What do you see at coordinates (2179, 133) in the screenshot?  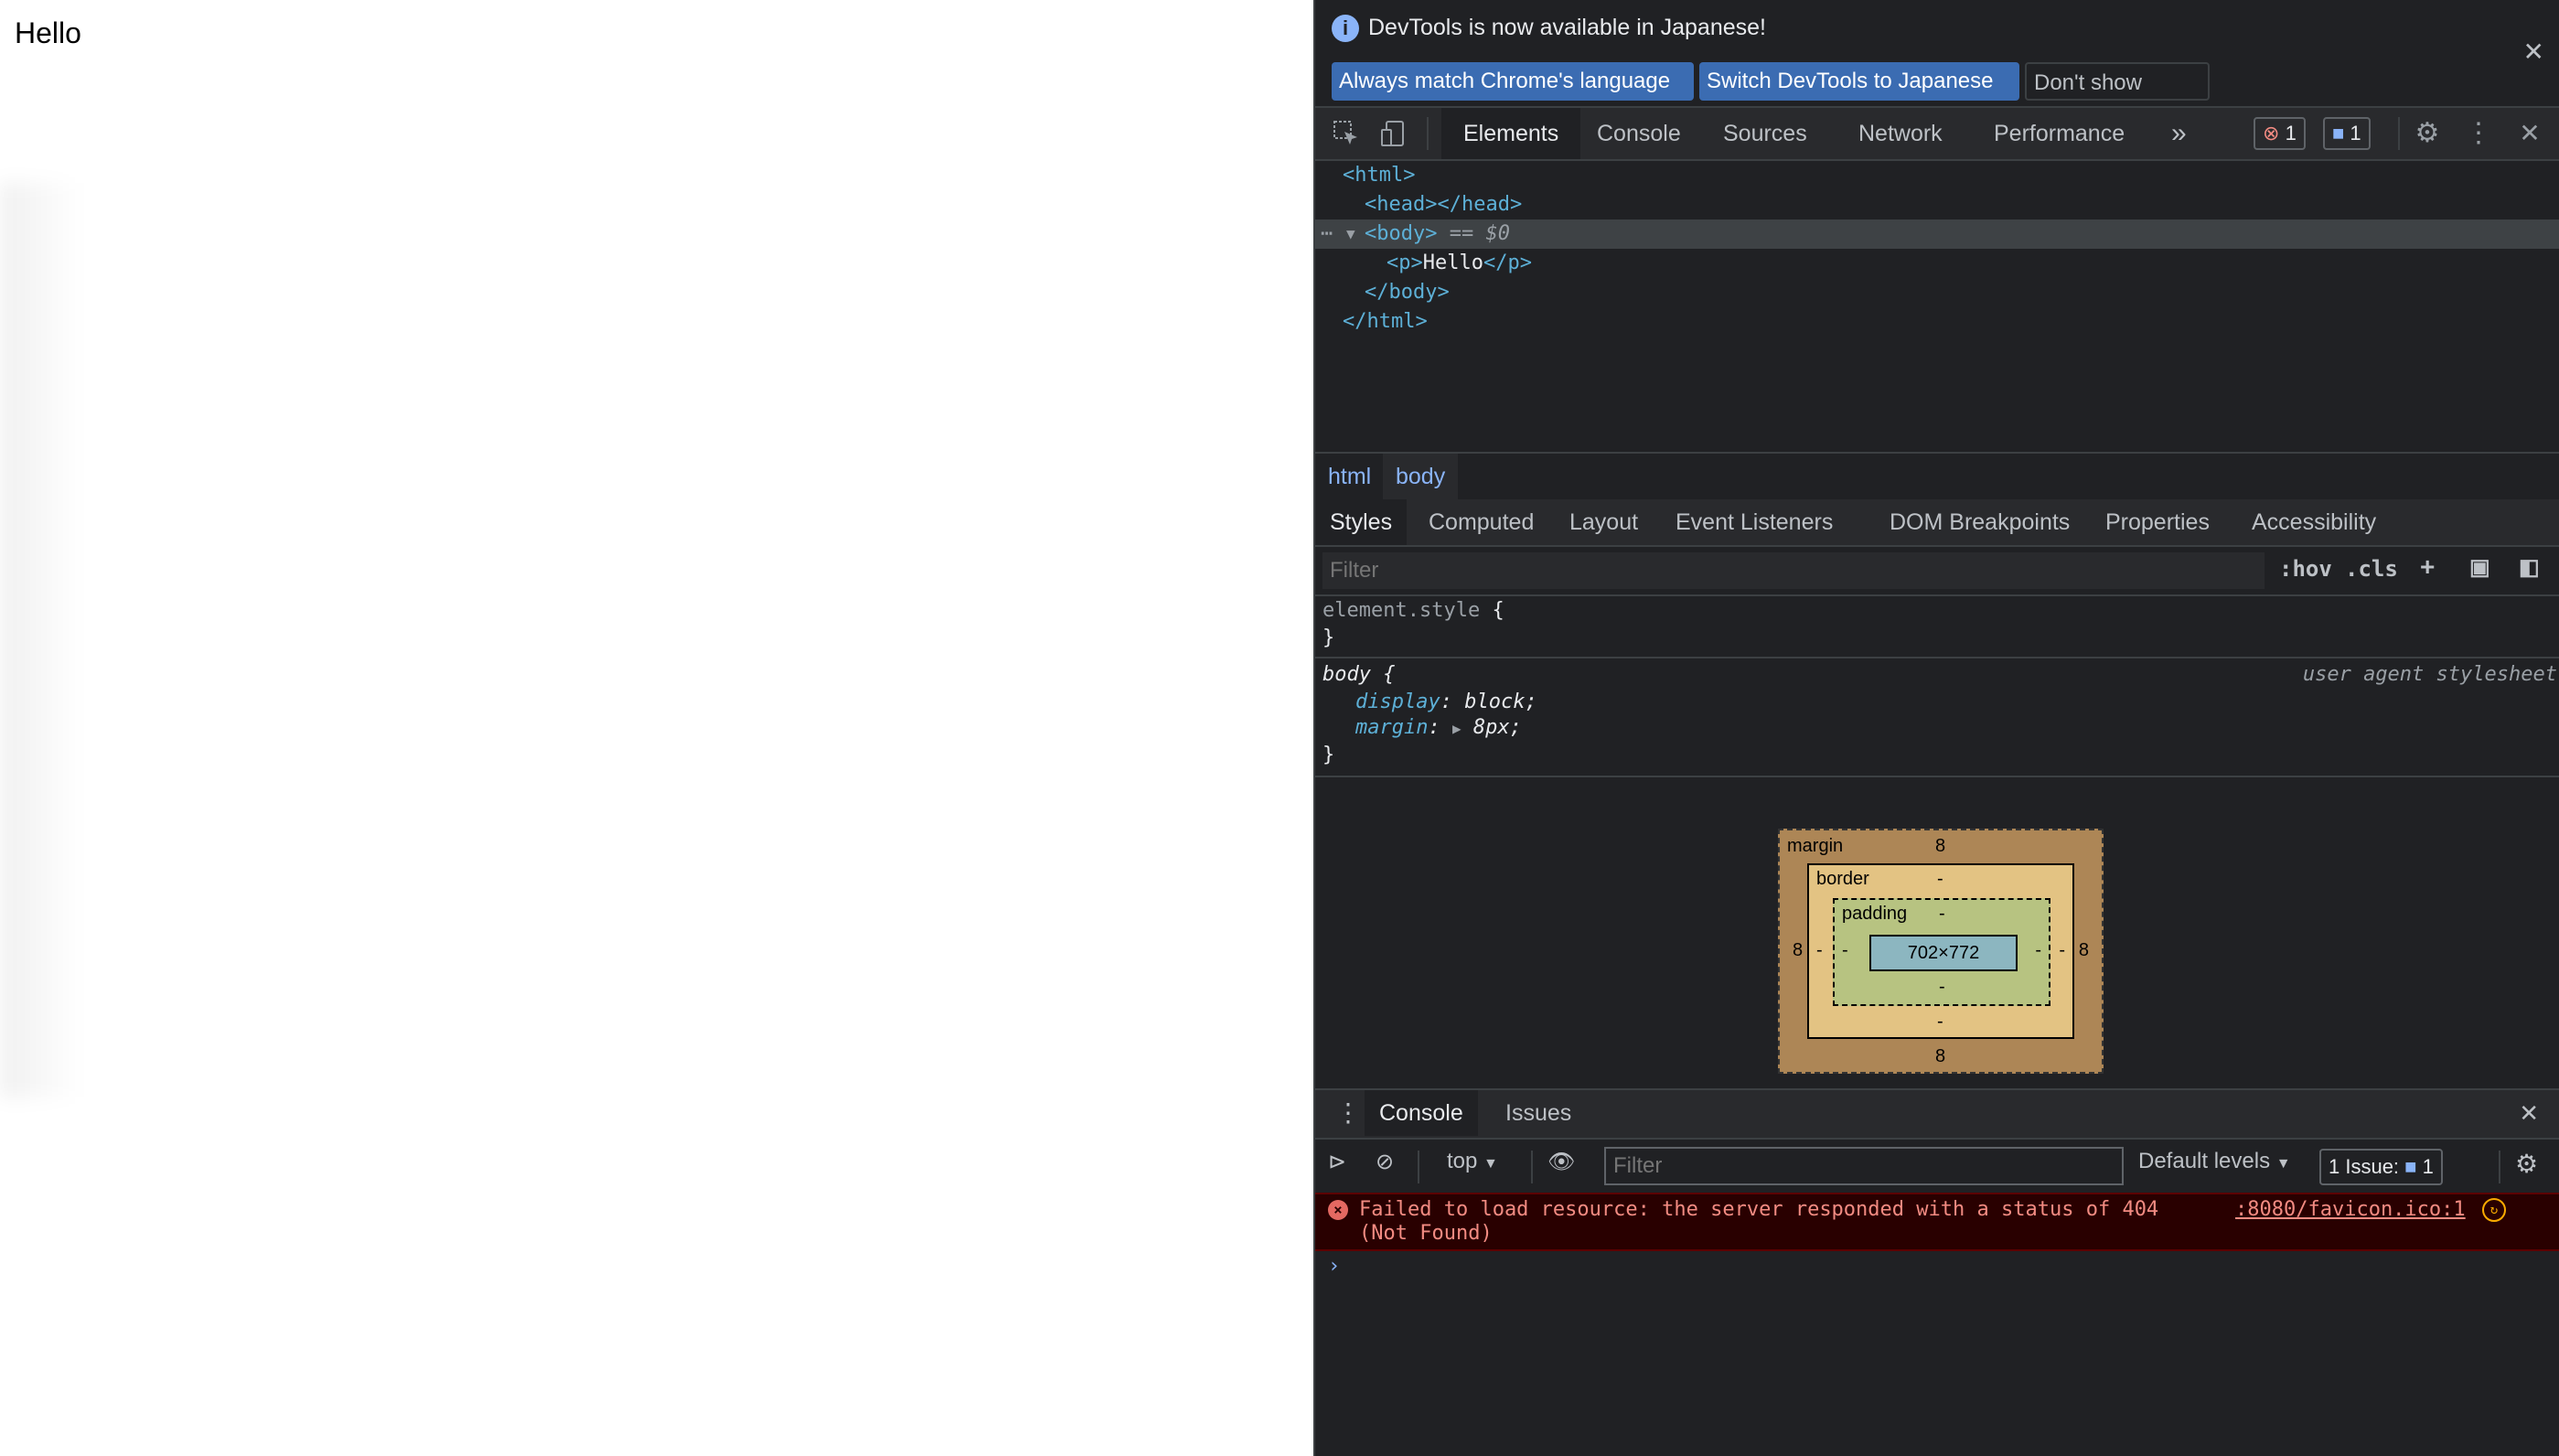 I see `more-tabs-icon: »` at bounding box center [2179, 133].